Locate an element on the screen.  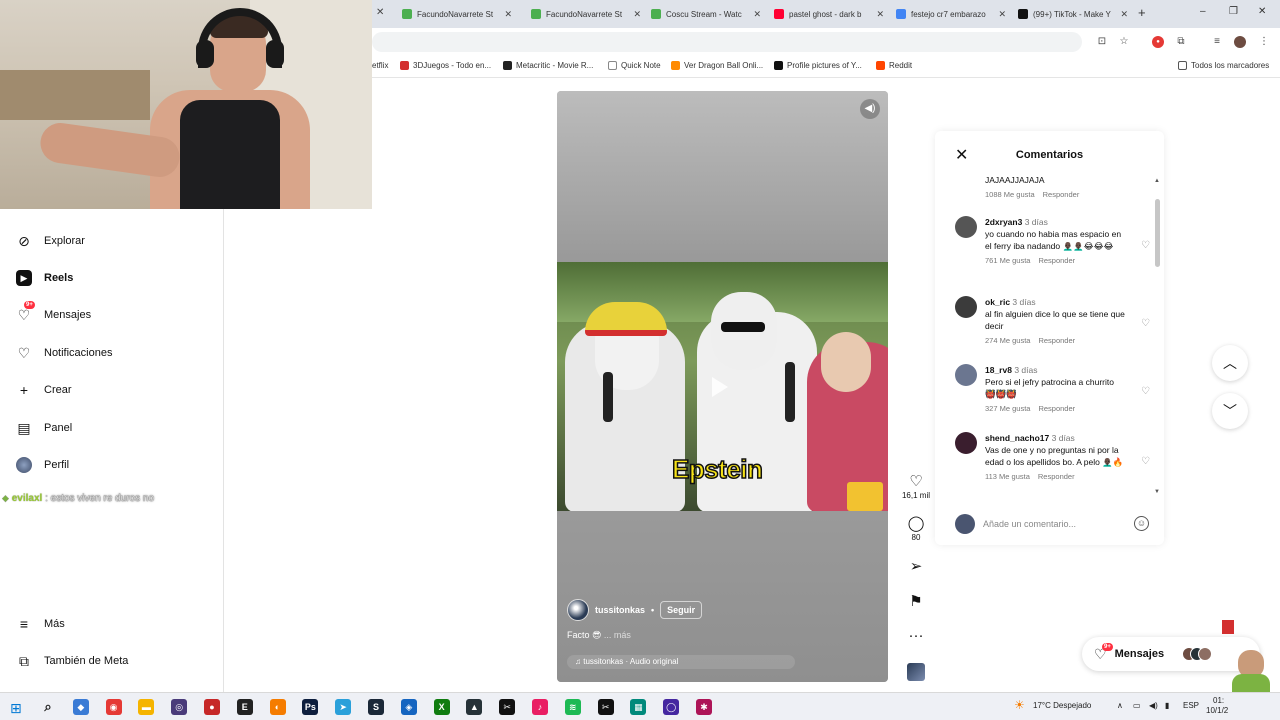
orange-app-icon: ◐ is located at coordinates (277, 707).